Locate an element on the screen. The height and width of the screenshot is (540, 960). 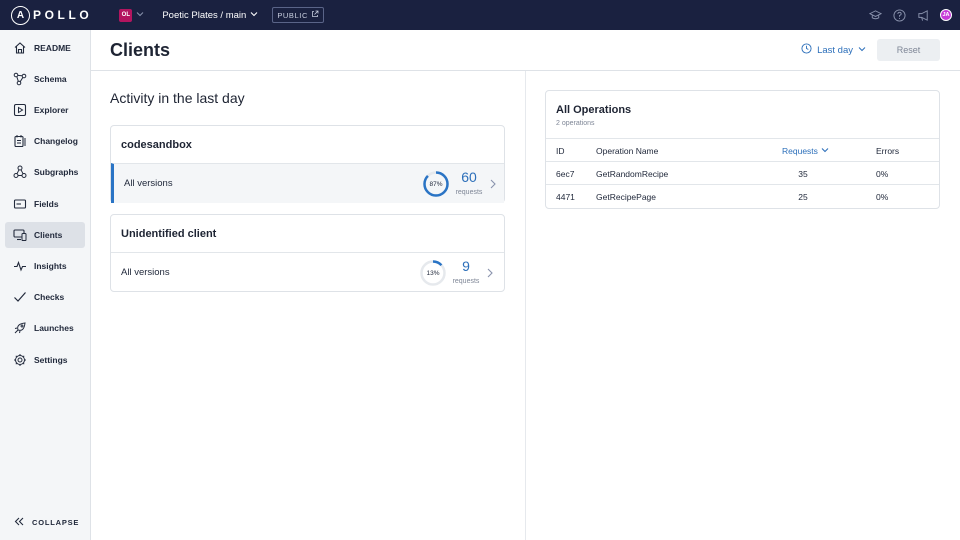
operations-table-header: ID Operation Name Requests Errors is located at coordinates (742, 150).